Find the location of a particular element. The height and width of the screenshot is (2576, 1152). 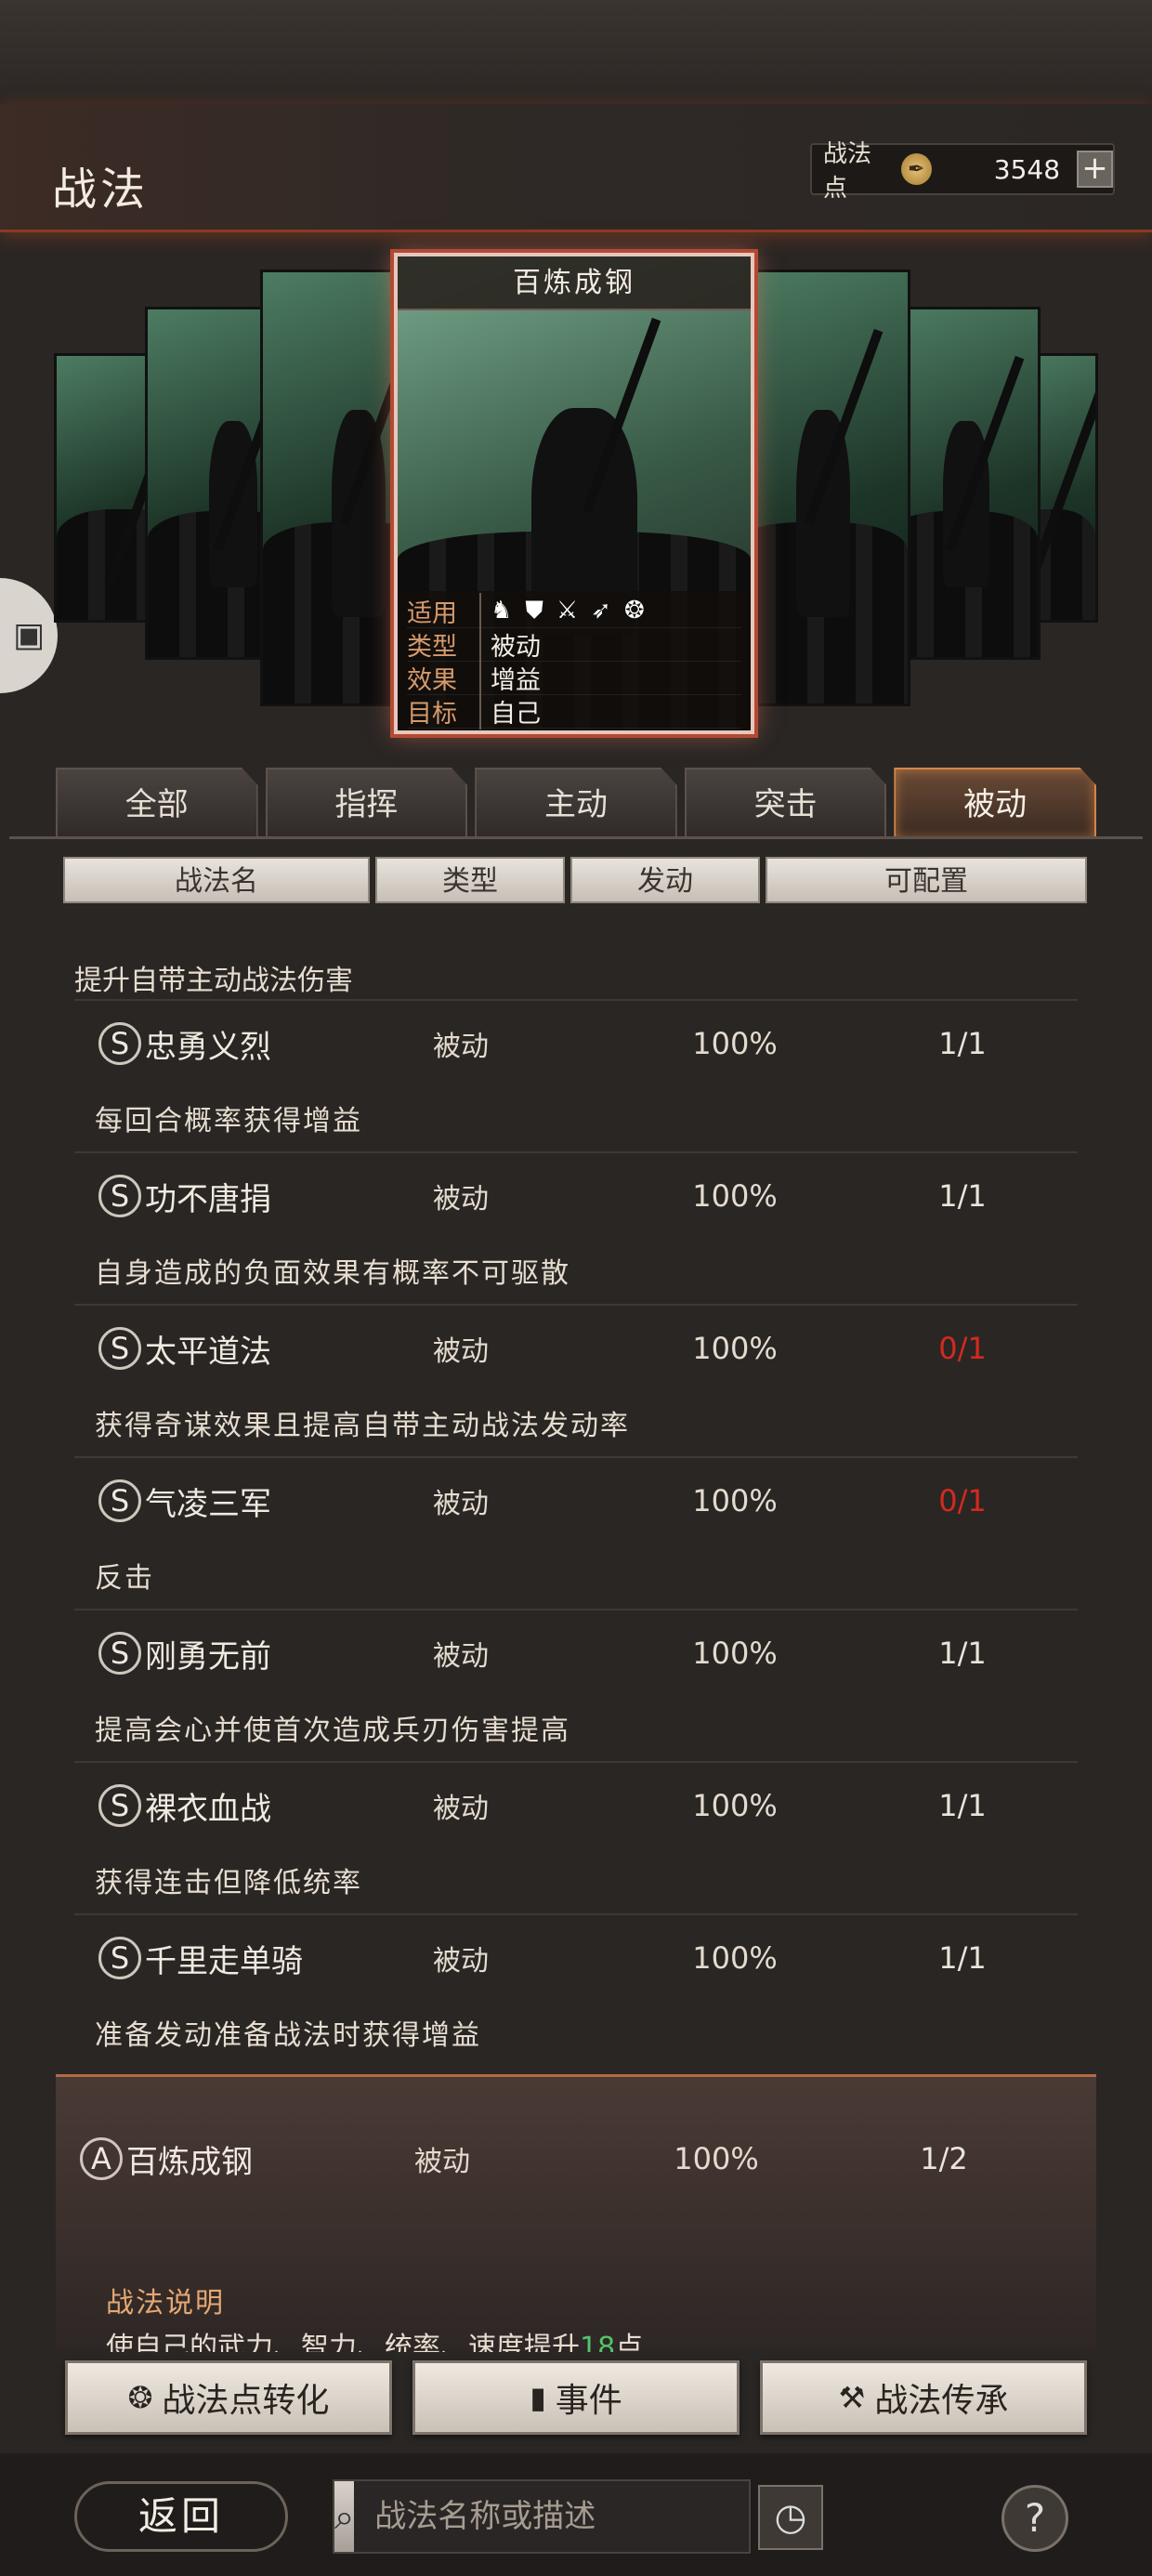

tab-active: 主动 is located at coordinates (576, 803).